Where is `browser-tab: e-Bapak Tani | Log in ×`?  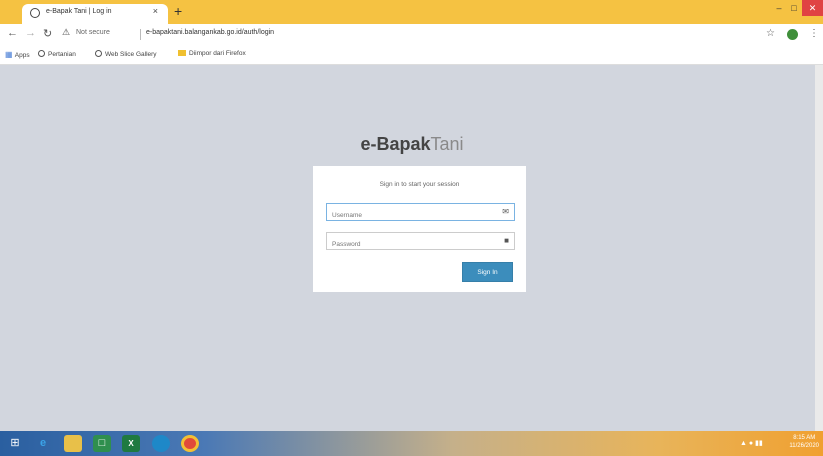
browser-tab: e-Bapak Tani | Log in × is located at coordinates (95, 14).